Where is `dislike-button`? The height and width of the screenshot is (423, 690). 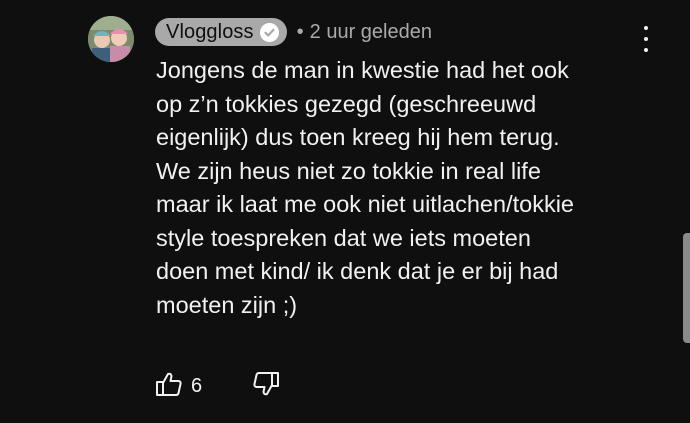 dislike-button is located at coordinates (266, 386).